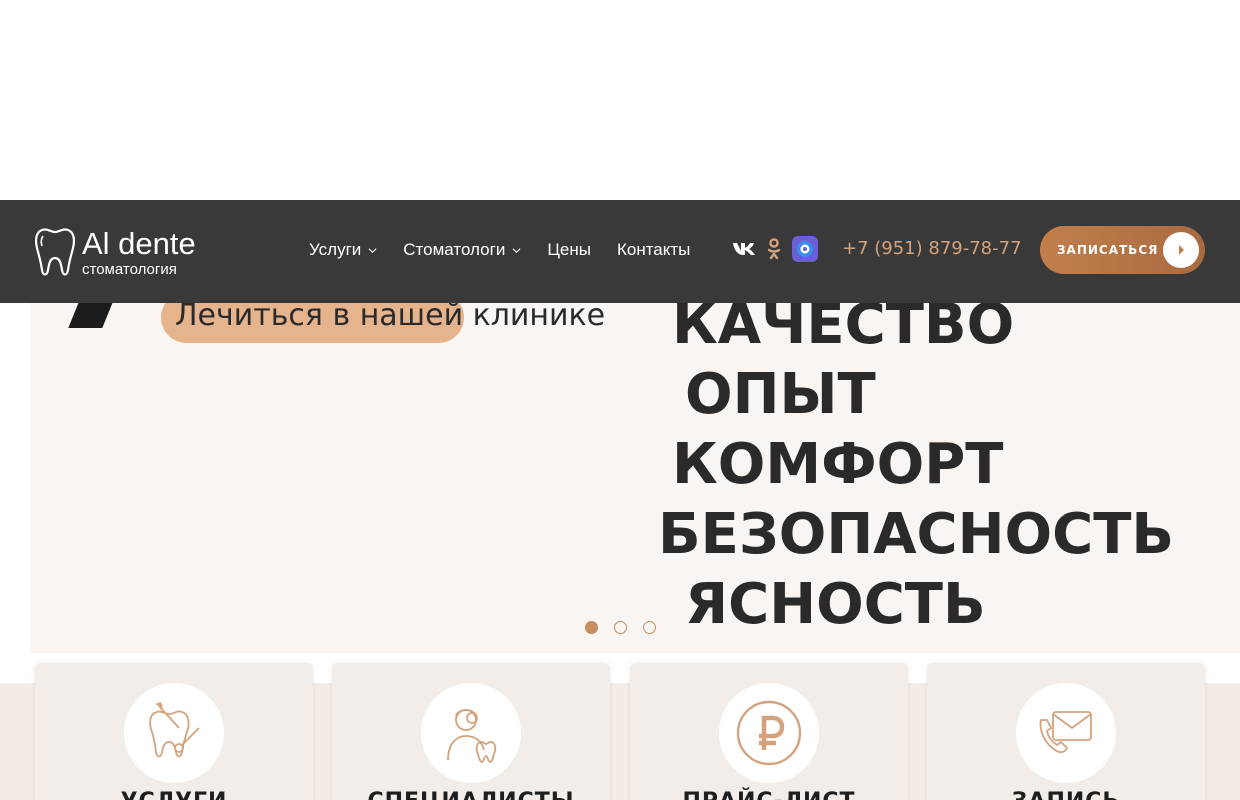 This screenshot has height=800, width=1240. I want to click on phone-link: +7 (951) 879-78-77, so click(932, 248).